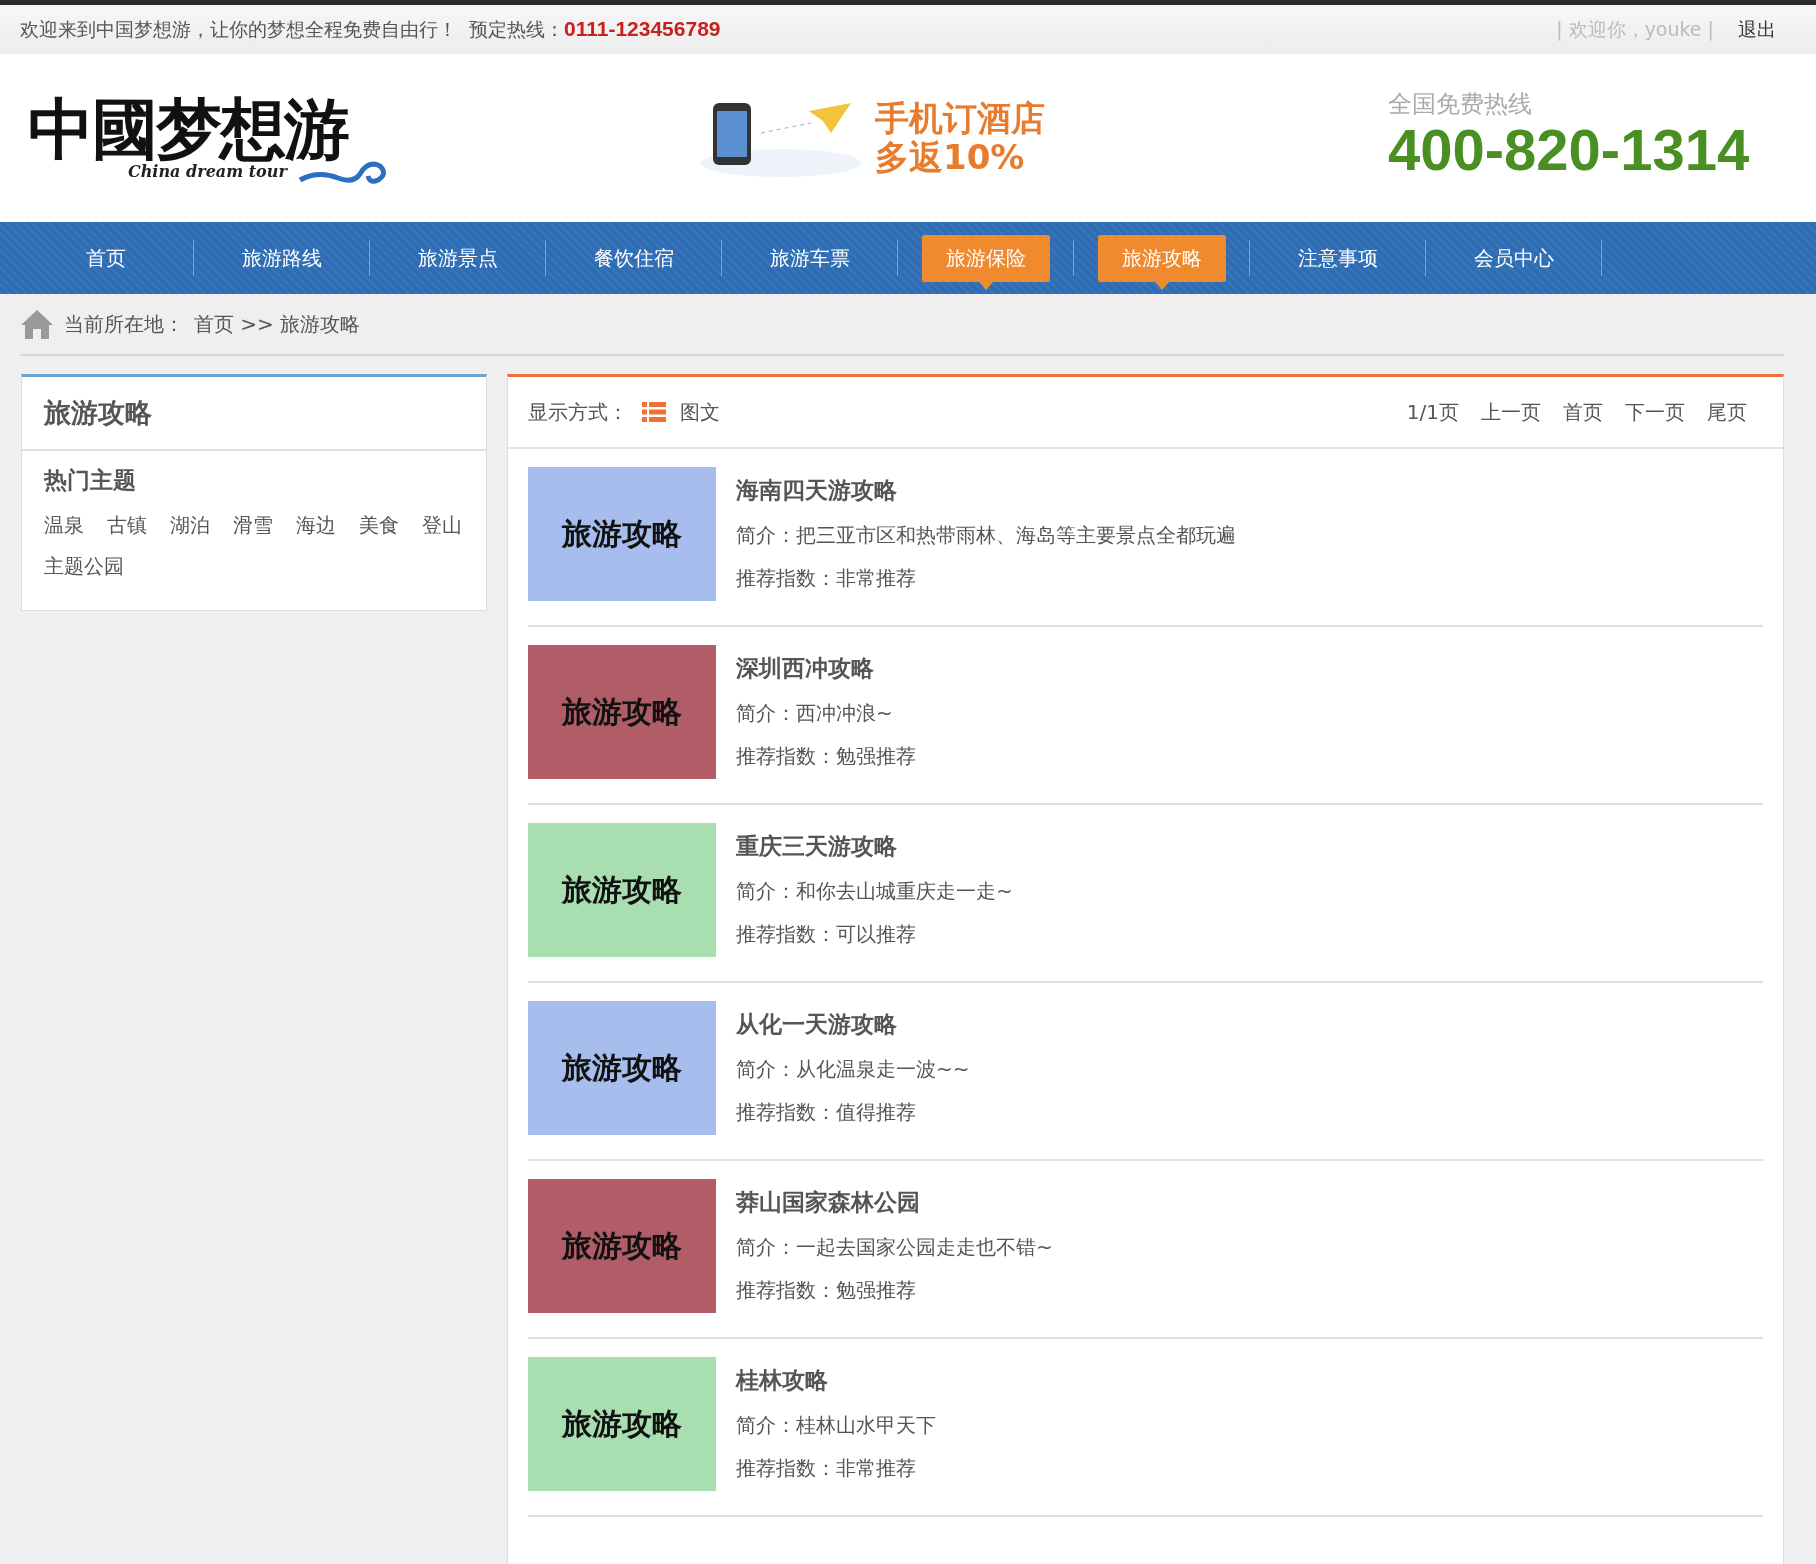 This screenshot has width=1816, height=1564. Describe the element at coordinates (826, 934) in the screenshot. I see `article-rating: 推荐指数：可以推荐` at that location.